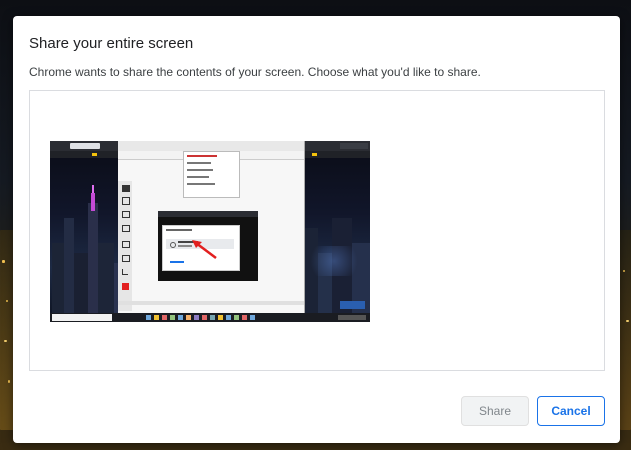 The height and width of the screenshot is (450, 631). I want to click on share-button: Share, so click(495, 411).